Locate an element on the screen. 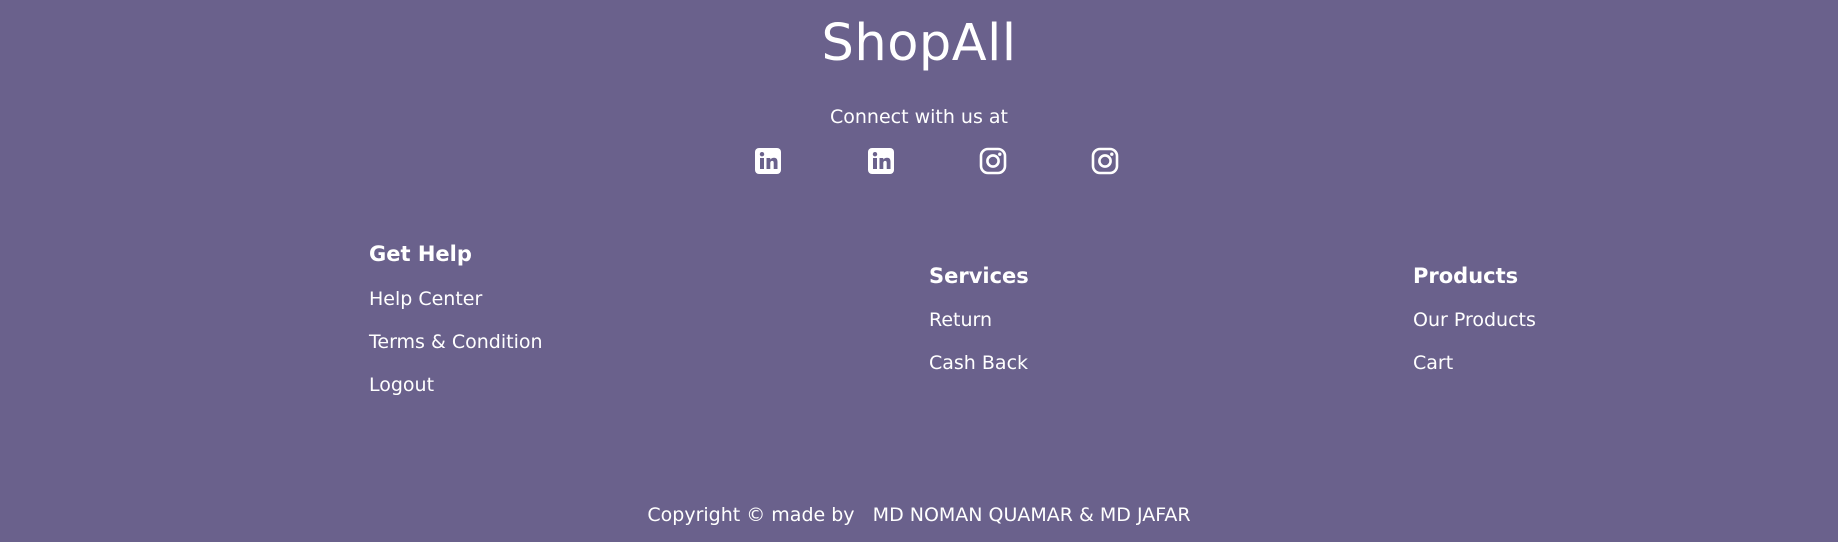 Image resolution: width=1838 pixels, height=542 pixels. list-item: Our Products is located at coordinates (1474, 328).